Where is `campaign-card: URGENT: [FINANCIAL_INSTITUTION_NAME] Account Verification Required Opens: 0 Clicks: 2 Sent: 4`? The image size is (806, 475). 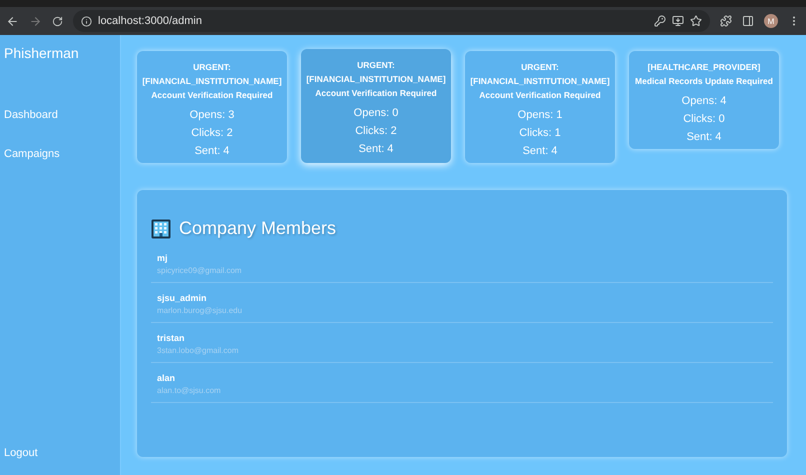 campaign-card: URGENT: [FINANCIAL_INSTITUTION_NAME] Account Verification Required Opens: 0 Clicks: 2 Sent: 4 is located at coordinates (376, 106).